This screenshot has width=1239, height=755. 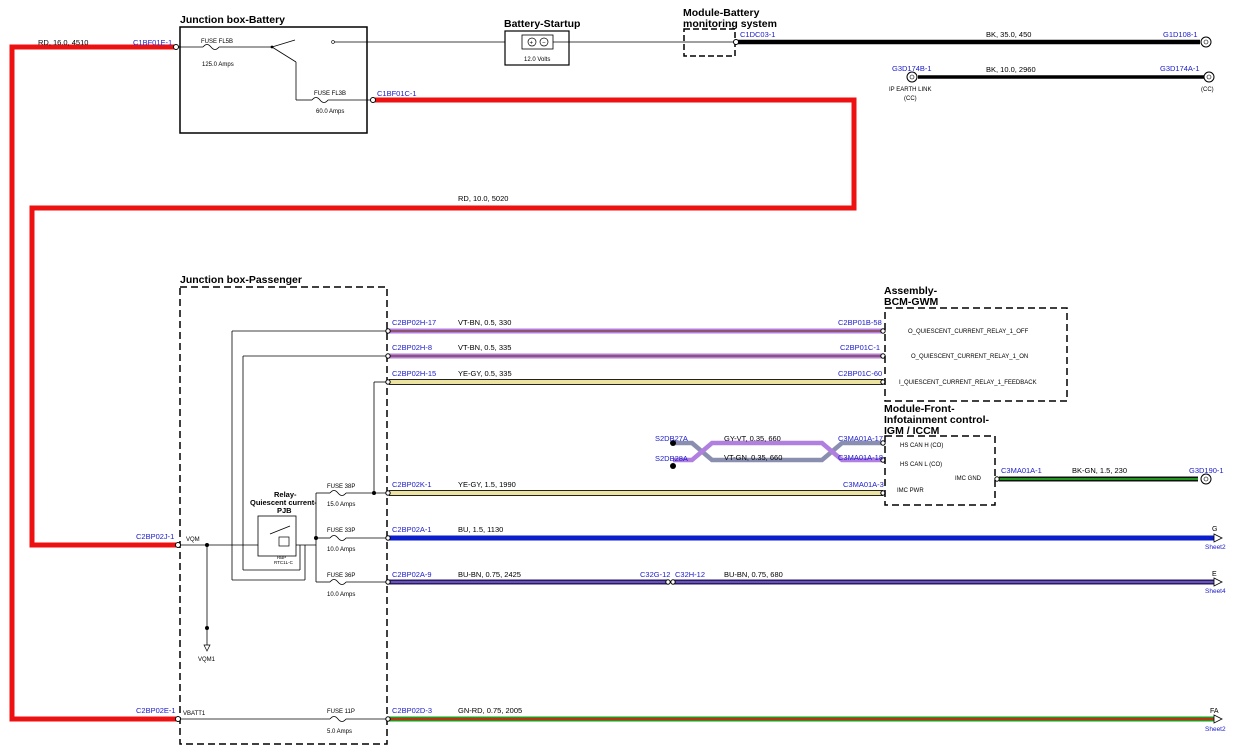 I want to click on fuse-fl3b-name: FUSE FL3B, so click(x=330, y=94).